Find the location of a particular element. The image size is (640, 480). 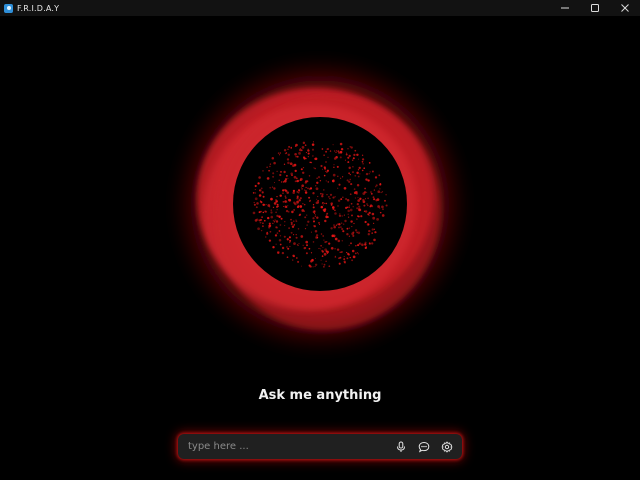

chat-button is located at coordinates (424, 447).